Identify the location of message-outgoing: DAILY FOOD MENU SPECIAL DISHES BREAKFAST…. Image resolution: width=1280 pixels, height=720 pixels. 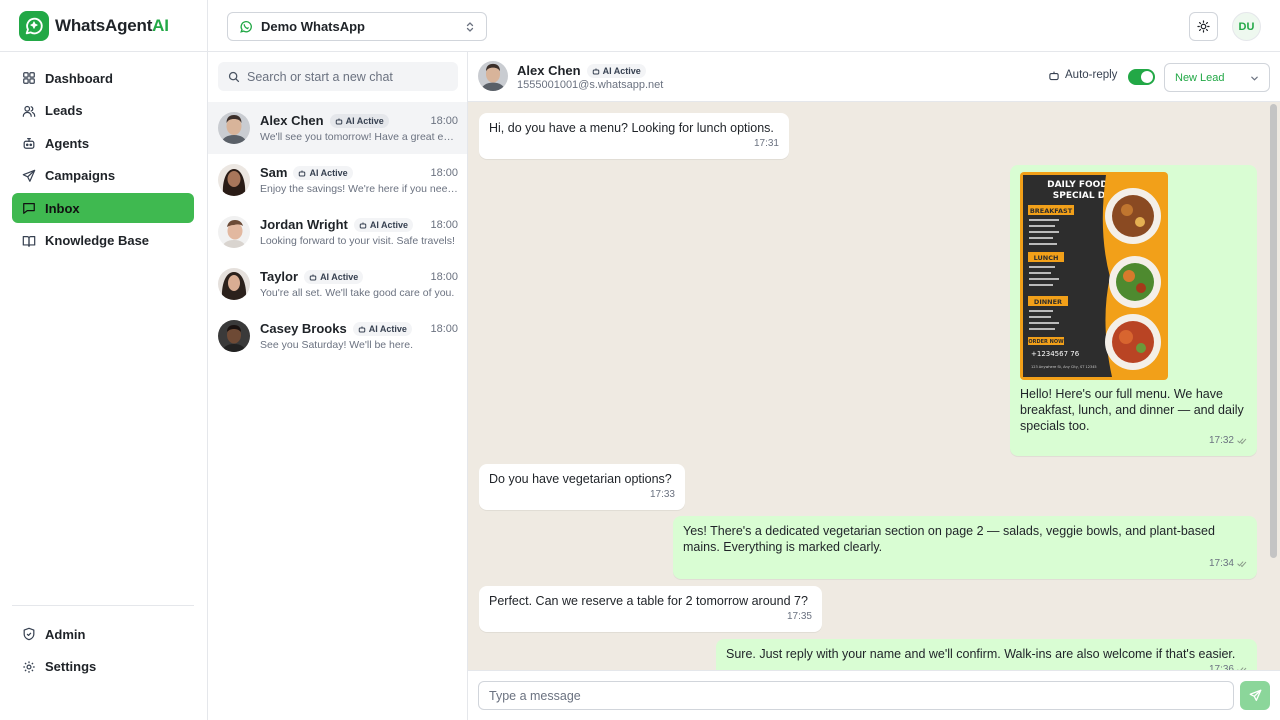
(1133, 310).